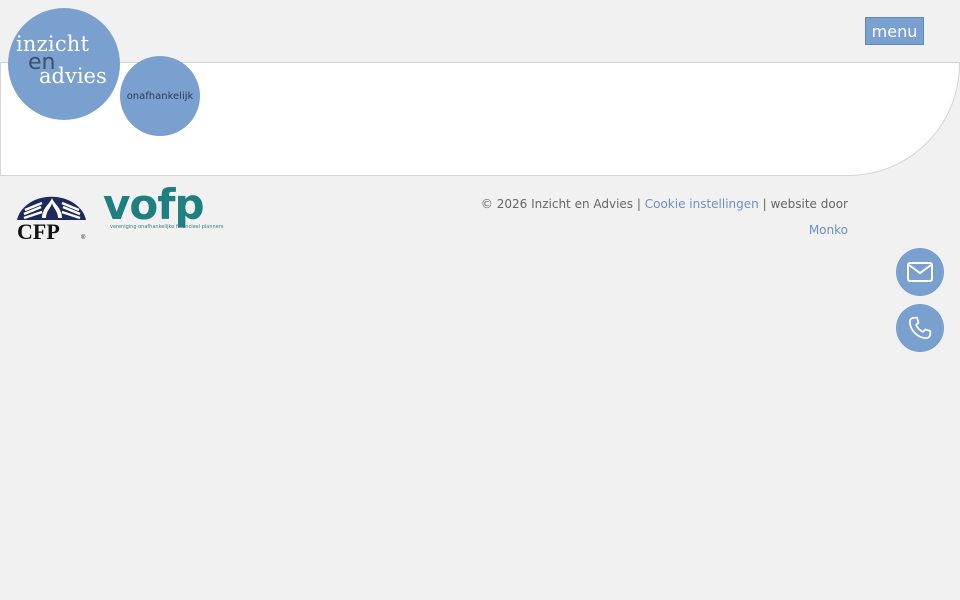 Image resolution: width=960 pixels, height=600 pixels. Describe the element at coordinates (803, 204) in the screenshot. I see `website-by-text: | website door` at that location.